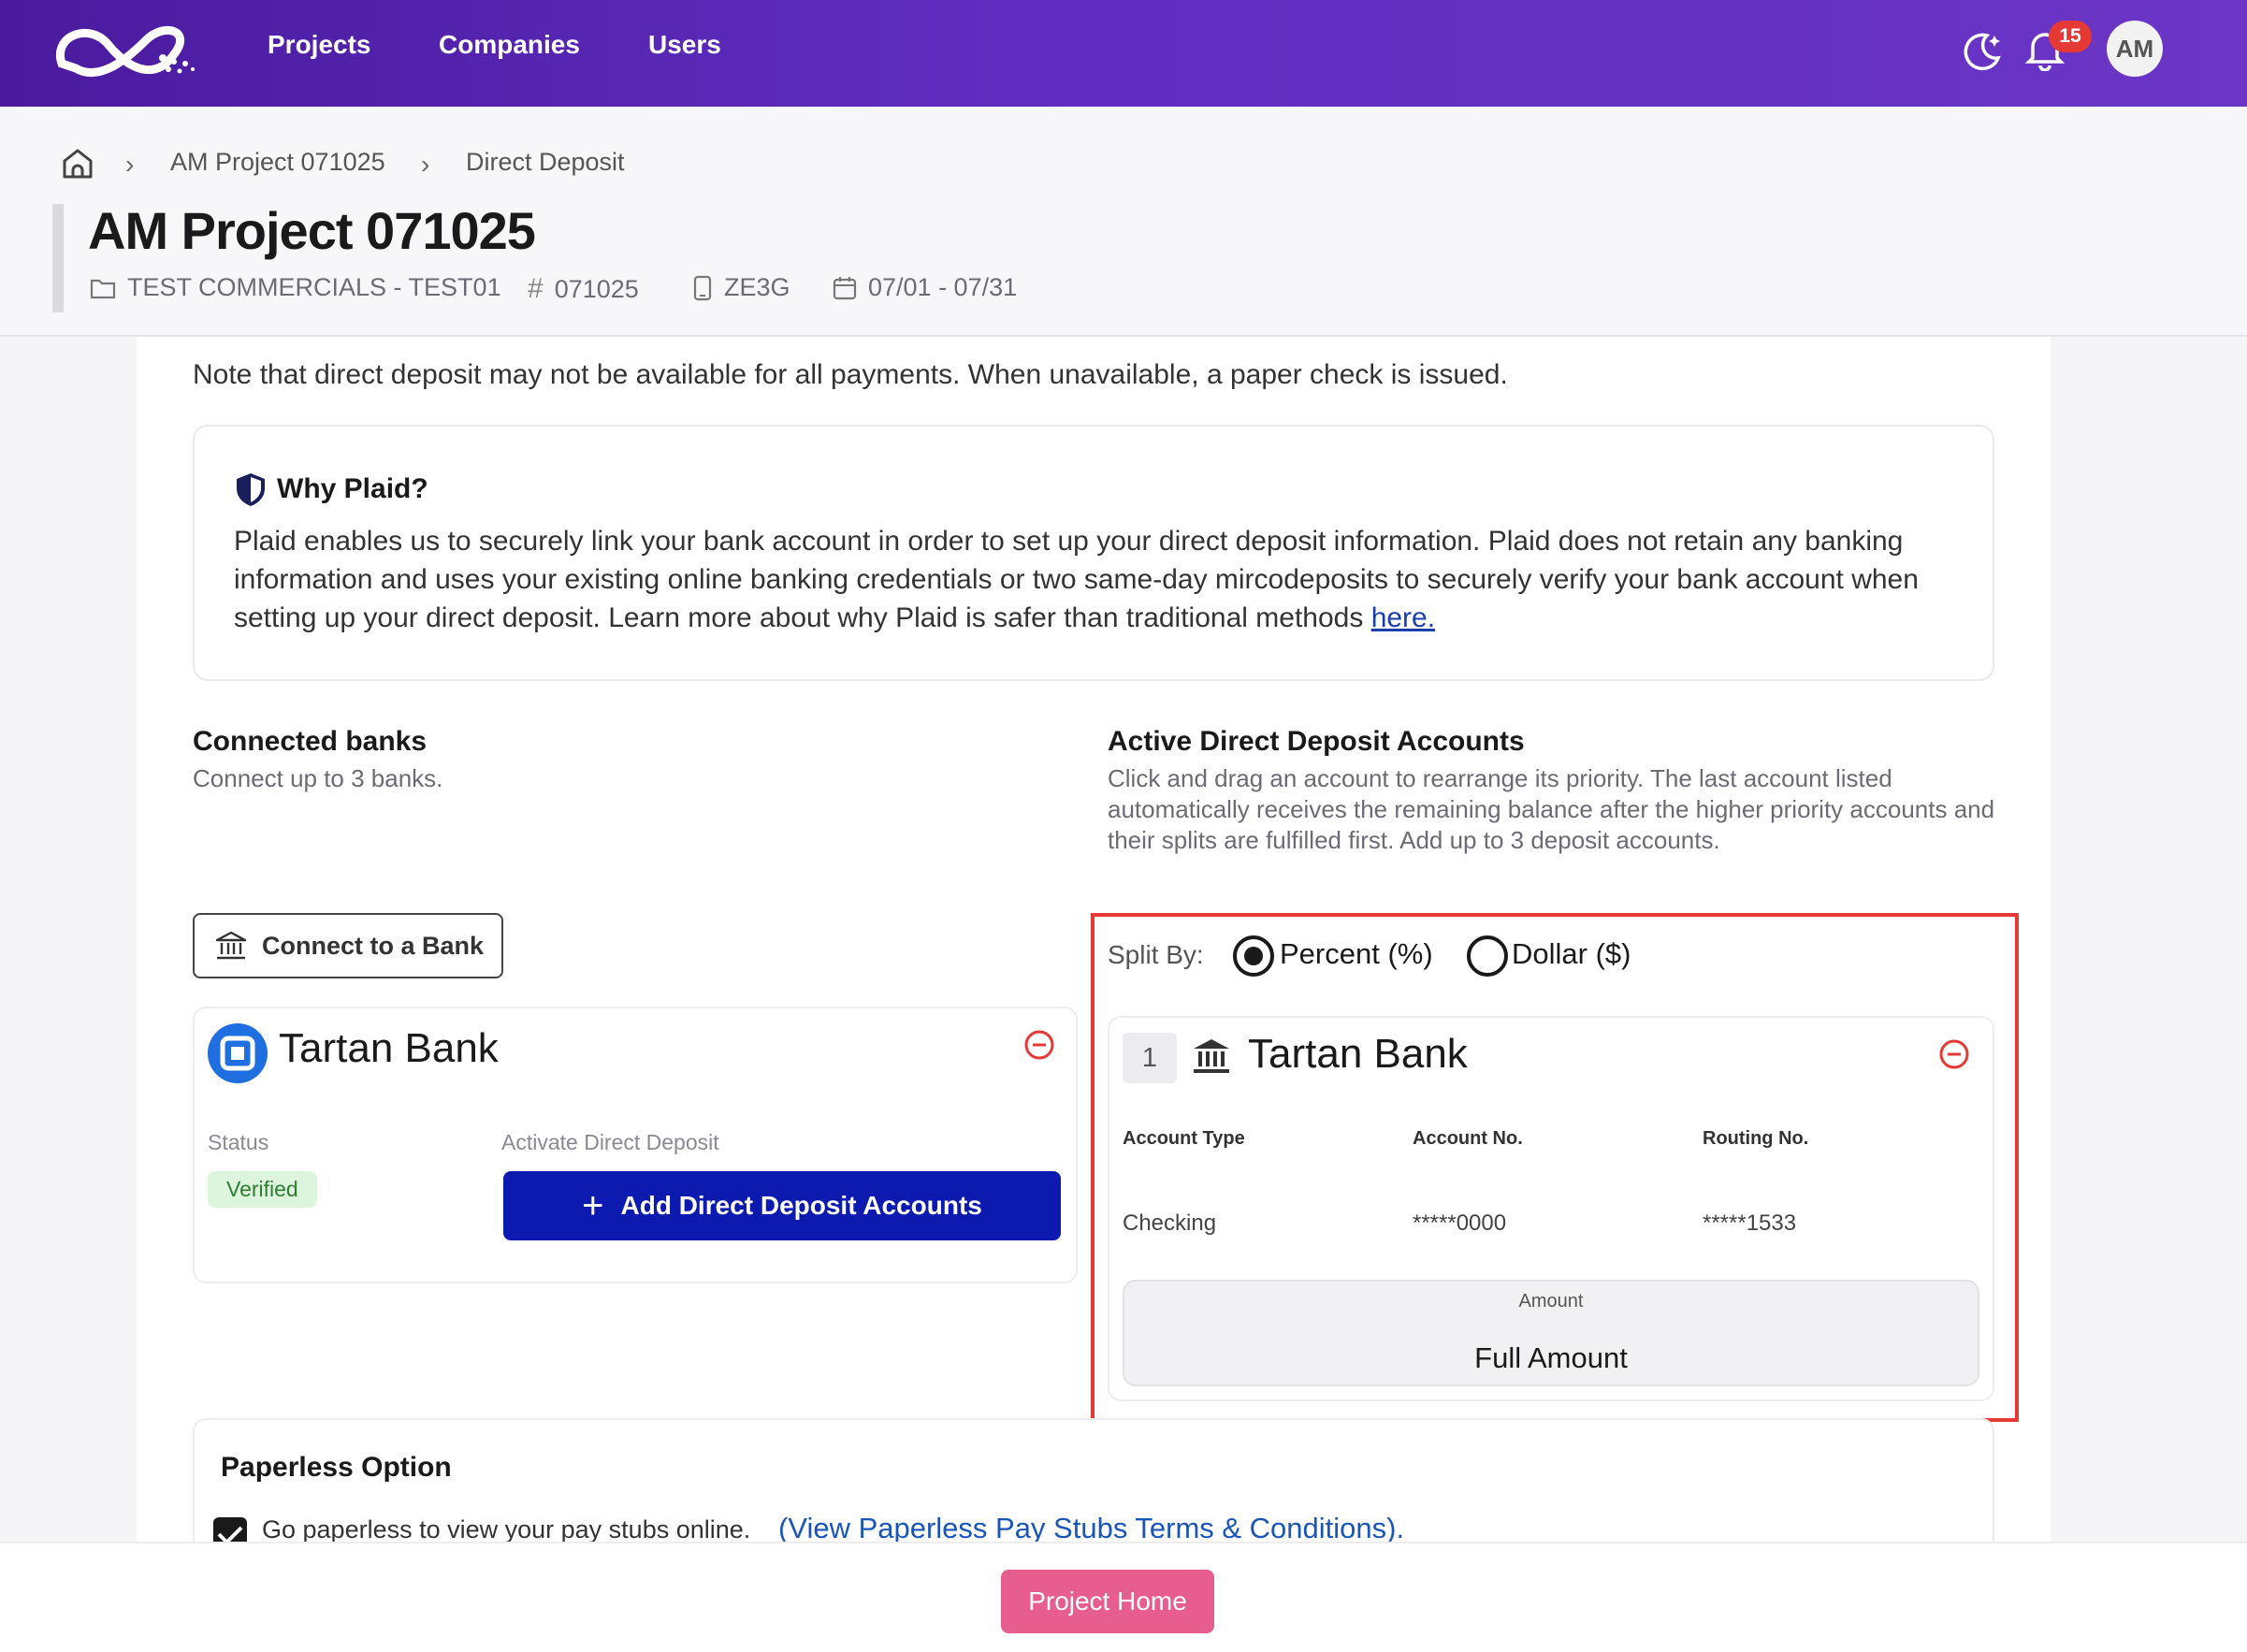 Image resolution: width=2247 pixels, height=1652 pixels. I want to click on add-direct-deposit-label: Add Direct Deposit Accounts, so click(801, 1205).